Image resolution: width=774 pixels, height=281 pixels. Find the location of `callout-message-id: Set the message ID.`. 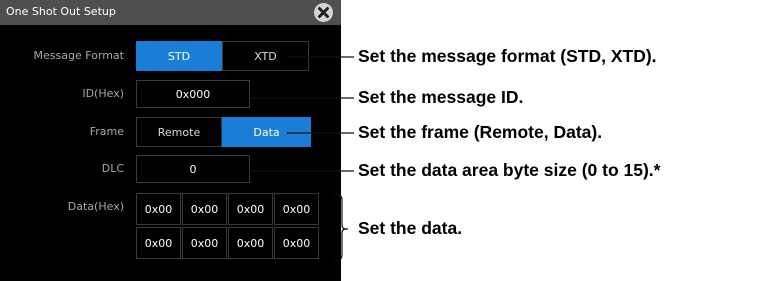

callout-message-id: Set the message ID. is located at coordinates (441, 97).